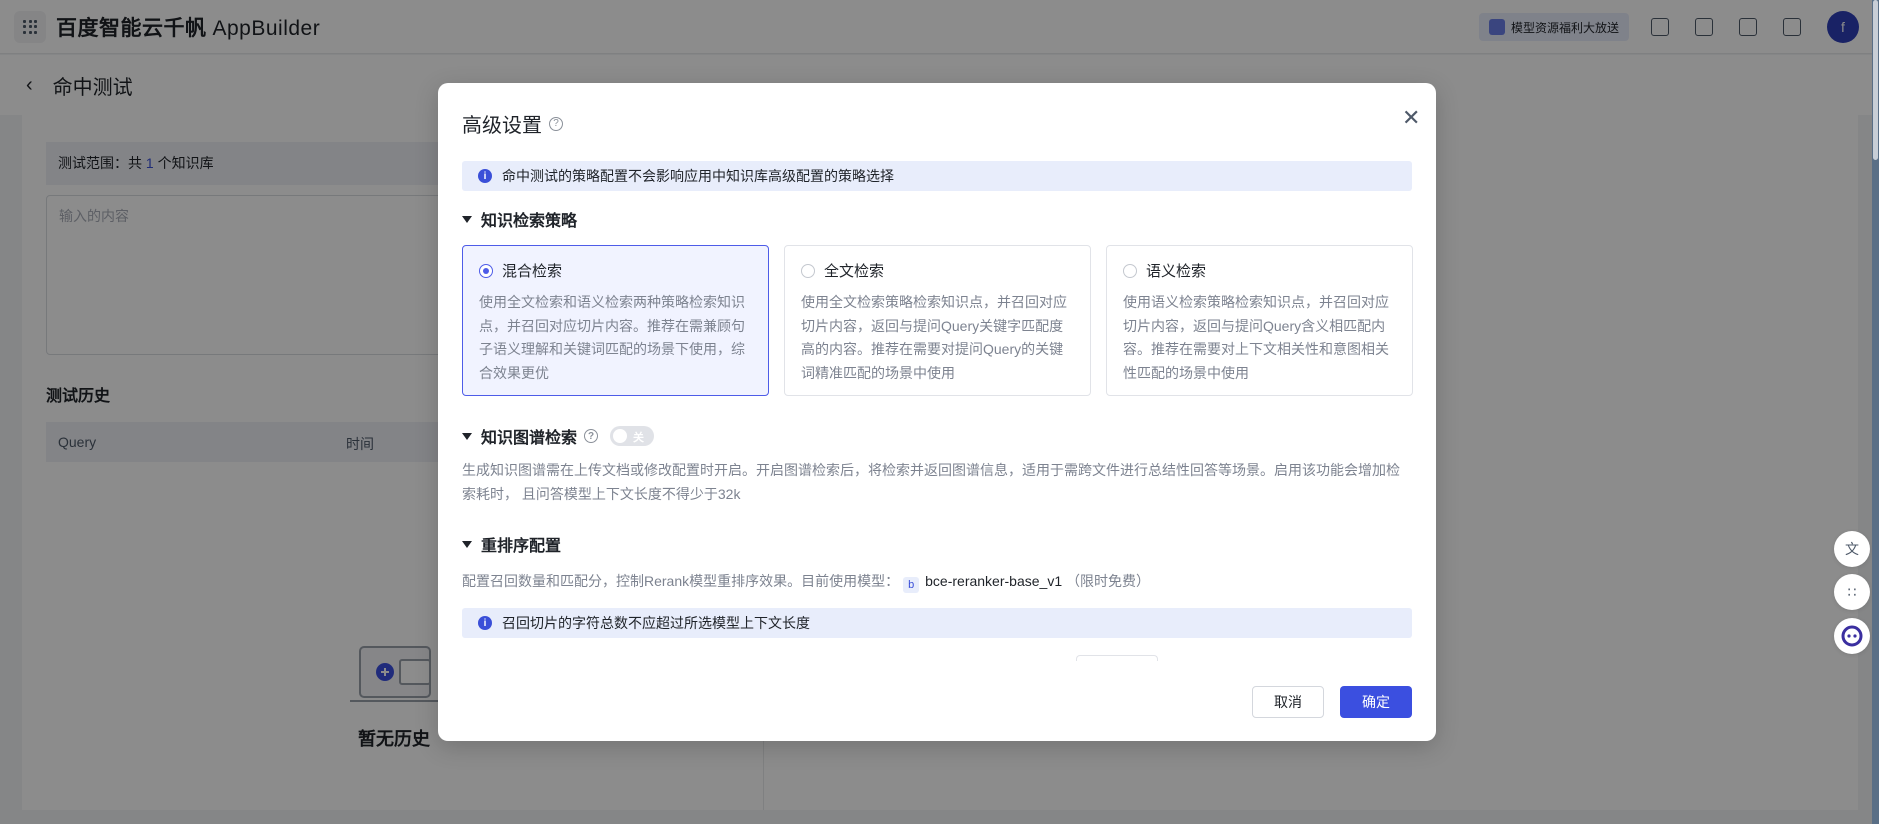 The image size is (1879, 824). Describe the element at coordinates (1376, 702) in the screenshot. I see `confirm-button: 确定` at that location.